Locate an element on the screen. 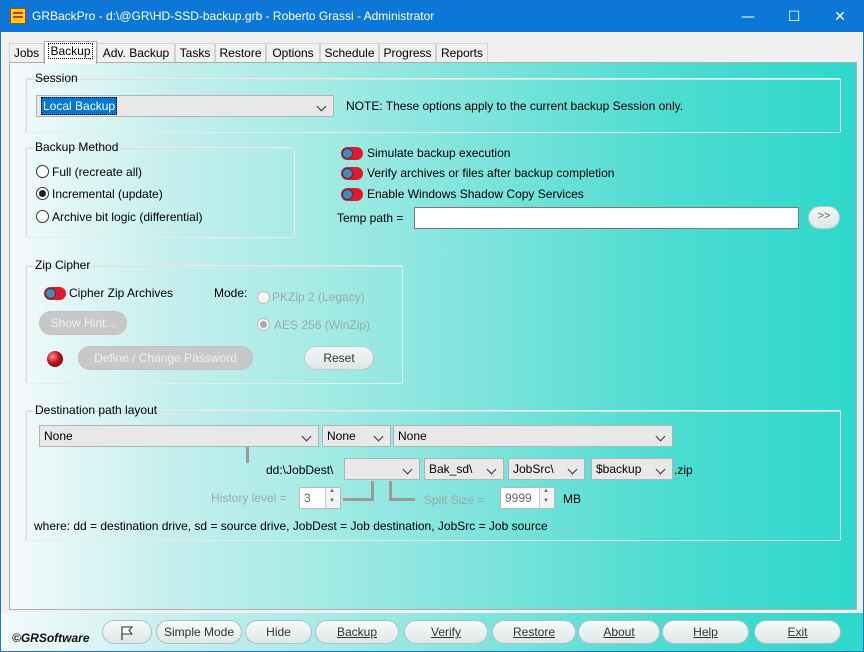 The image size is (864, 652). incremental-radio is located at coordinates (42, 193).